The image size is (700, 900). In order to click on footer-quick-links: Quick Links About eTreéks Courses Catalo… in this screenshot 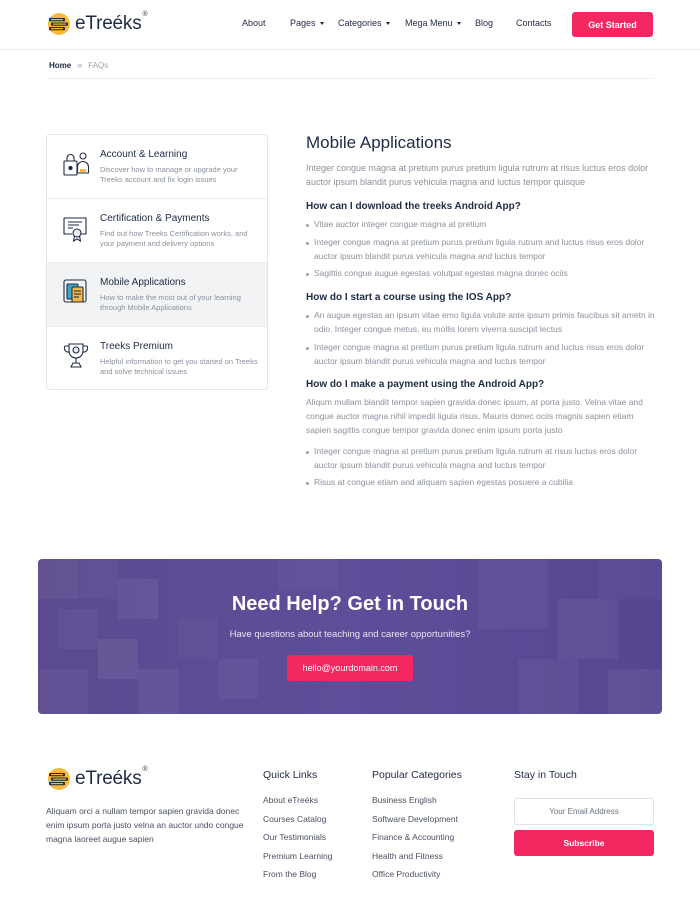, I will do `click(297, 828)`.